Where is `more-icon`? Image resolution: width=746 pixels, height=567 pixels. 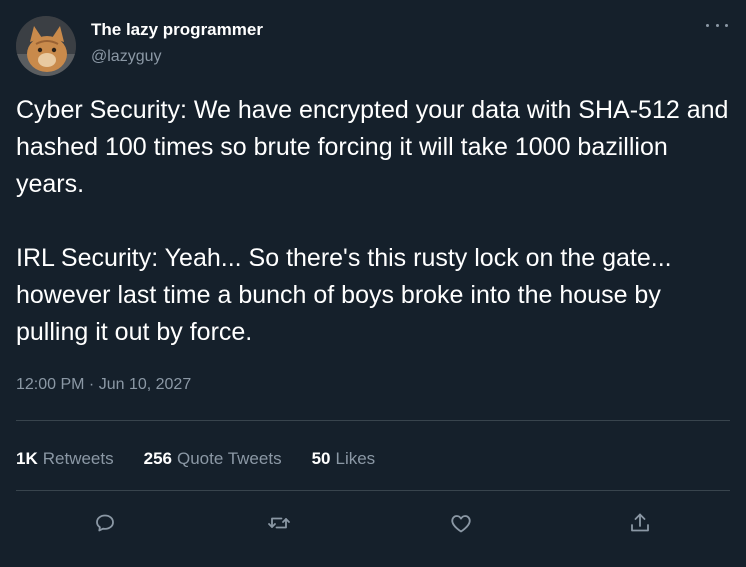 more-icon is located at coordinates (717, 25).